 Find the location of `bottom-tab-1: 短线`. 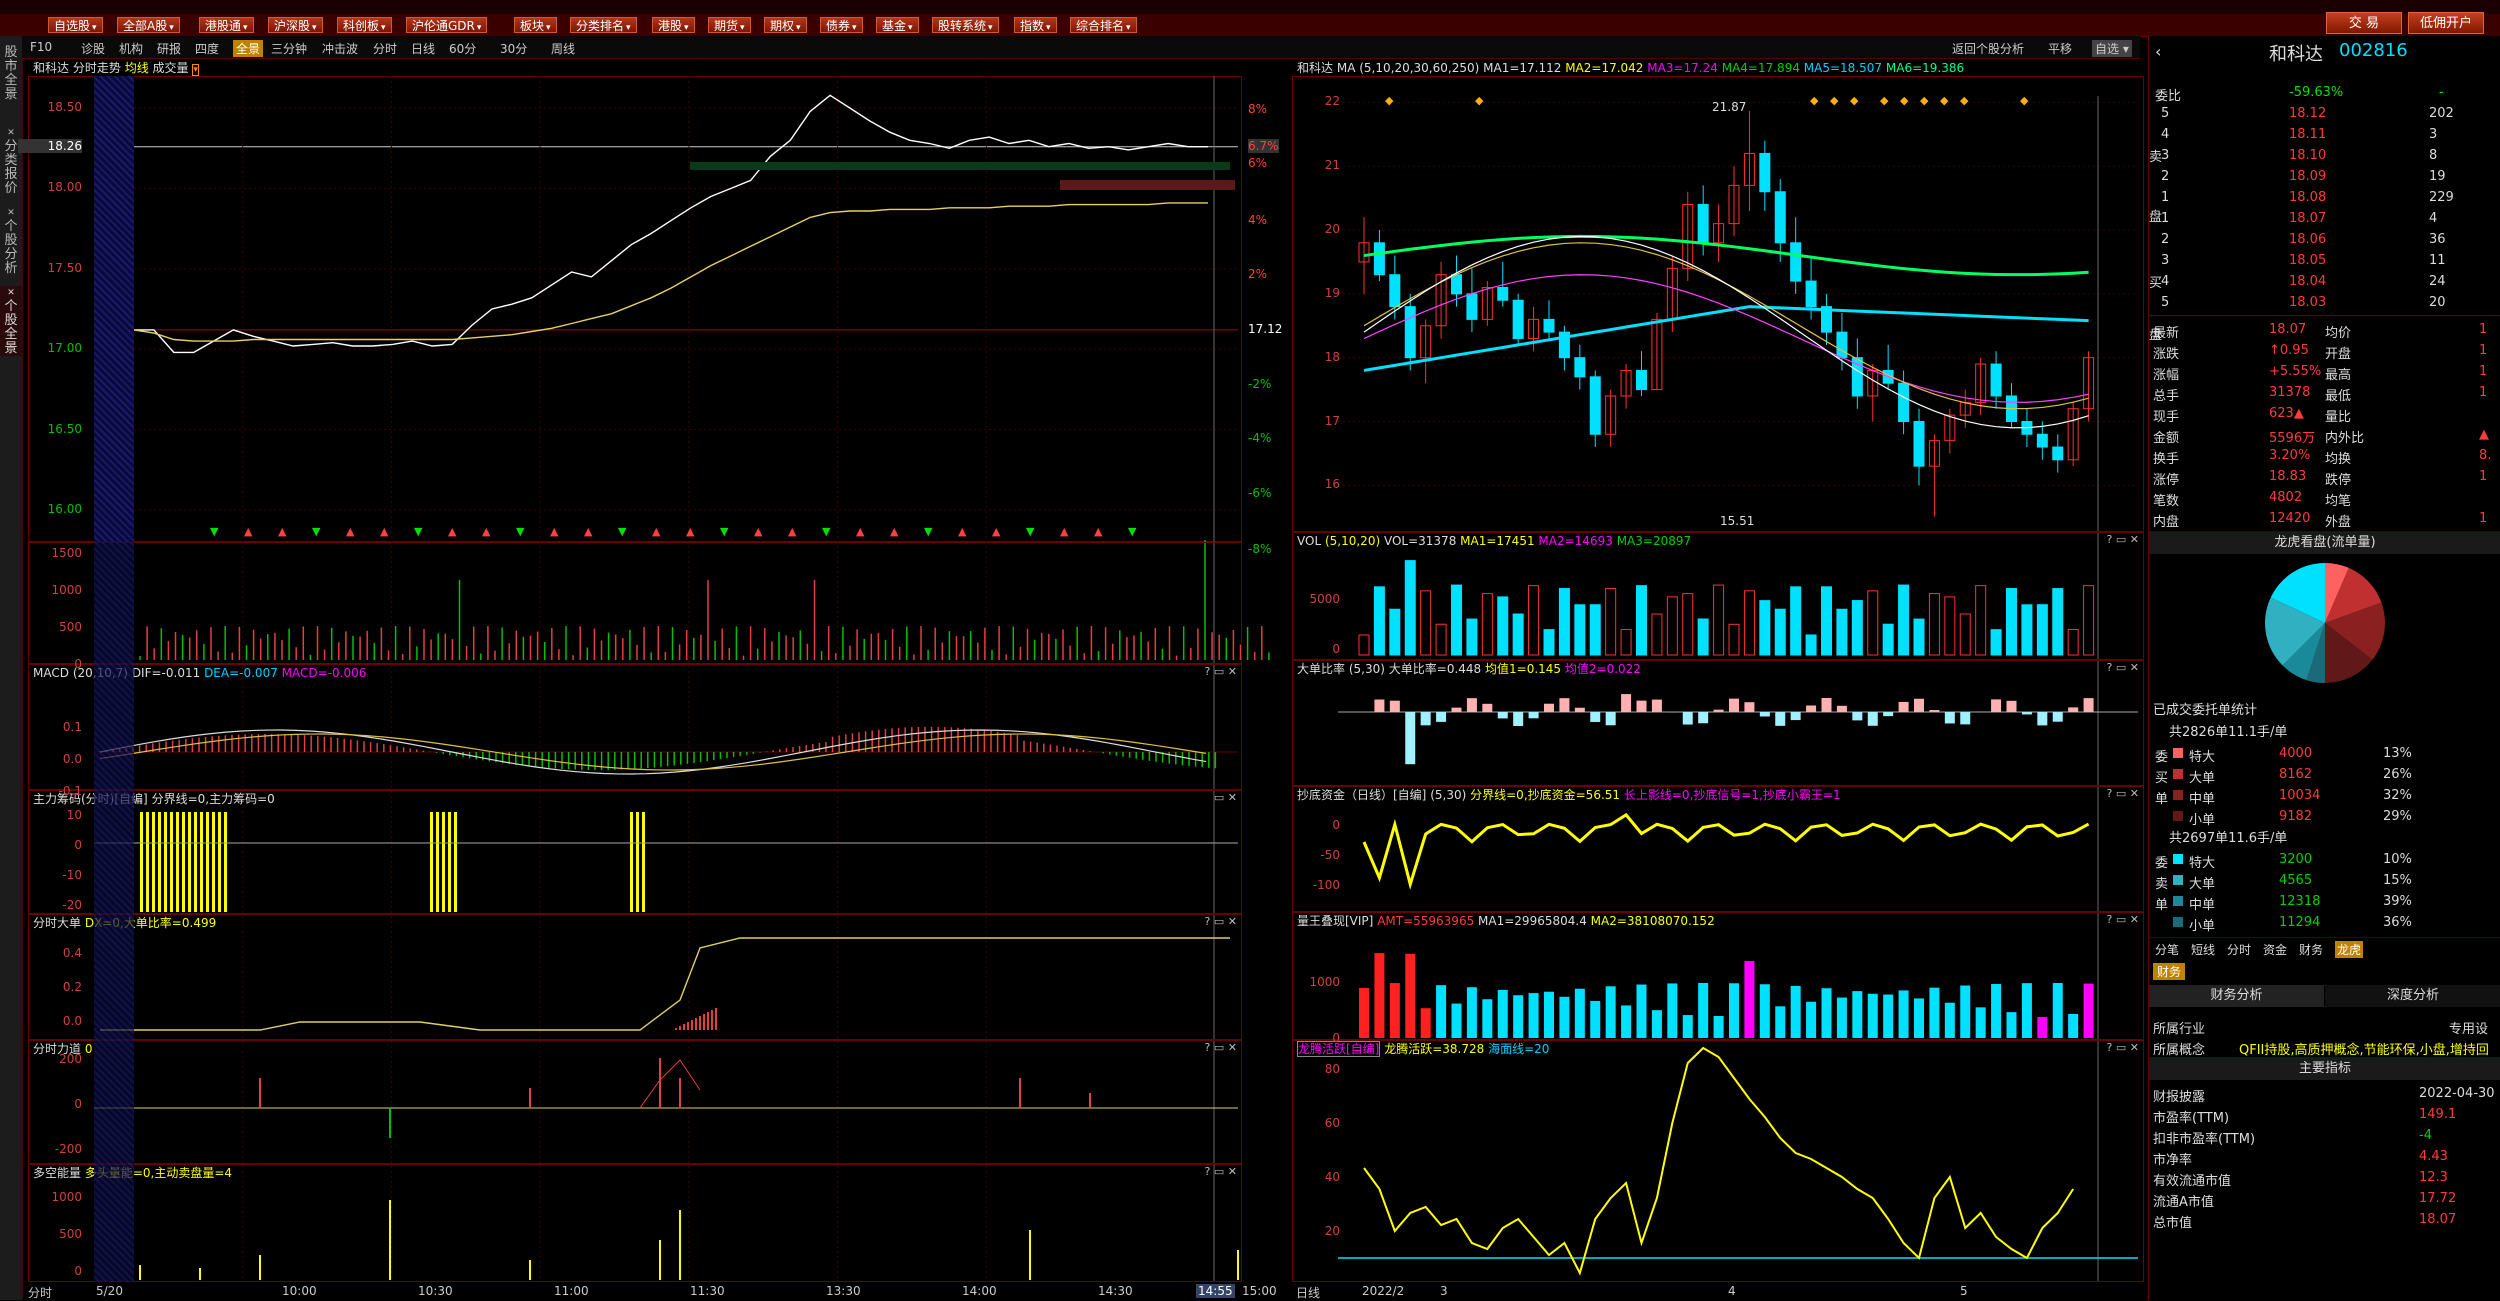

bottom-tab-1: 短线 is located at coordinates (2203, 949).